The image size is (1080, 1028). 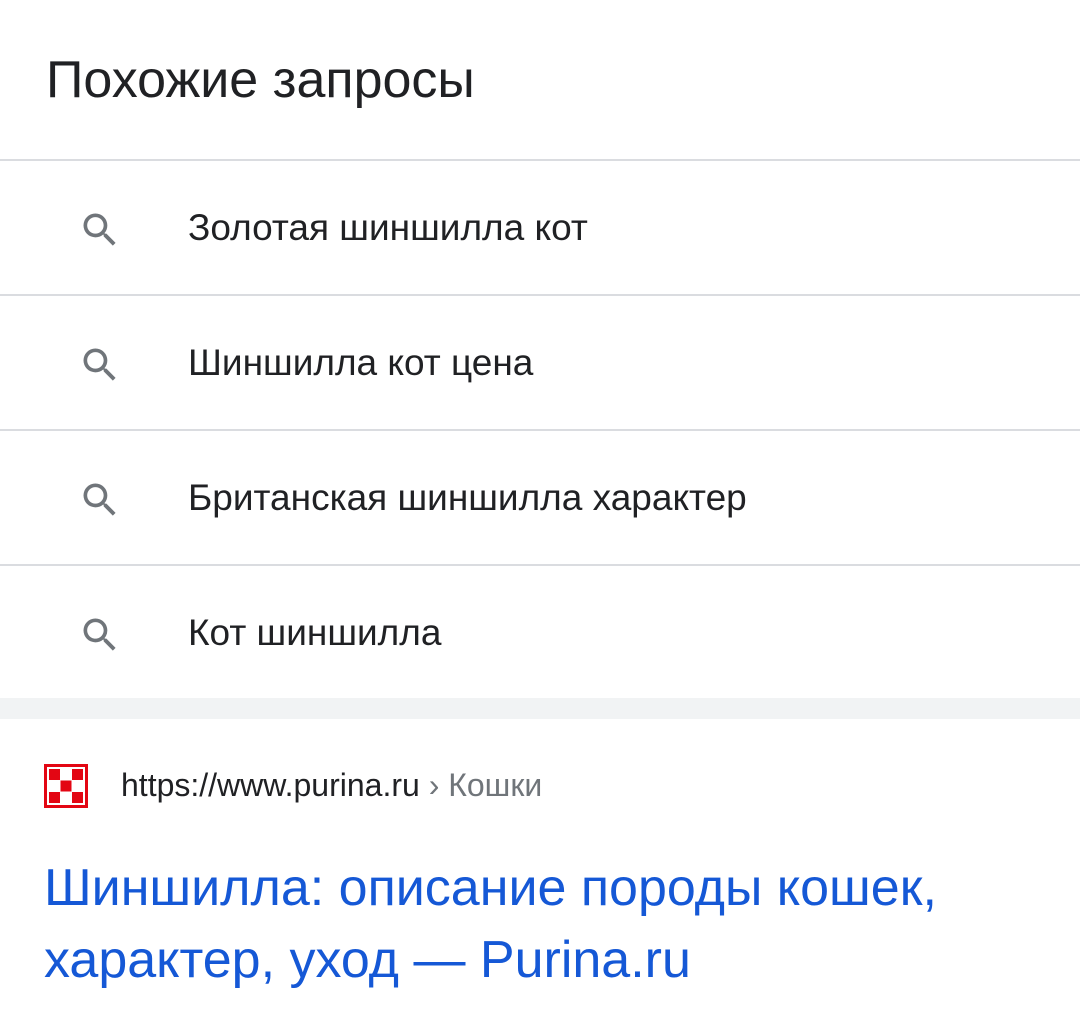 I want to click on related-search-item: Кот шиншилла, so click(x=540, y=633).